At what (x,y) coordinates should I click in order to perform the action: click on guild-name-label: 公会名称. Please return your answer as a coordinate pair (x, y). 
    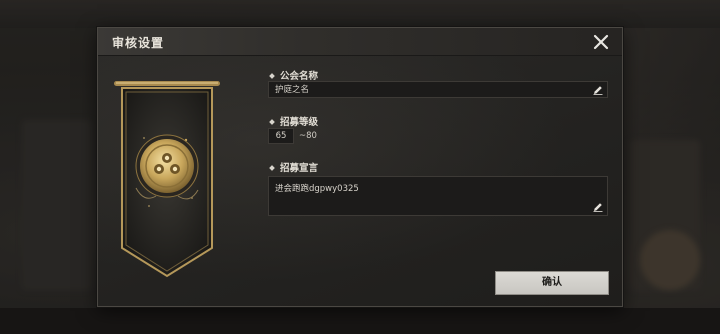
    Looking at the image, I should click on (293, 75).